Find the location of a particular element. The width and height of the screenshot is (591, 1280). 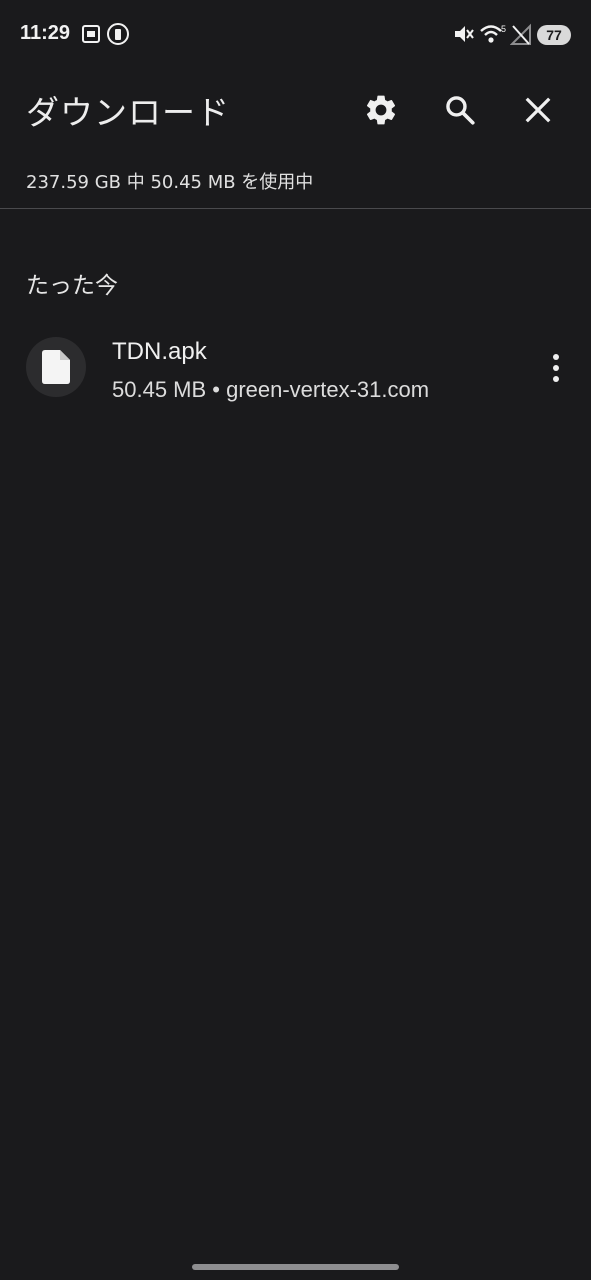

status-bar: 11:29 5 77 is located at coordinates (295, 35).